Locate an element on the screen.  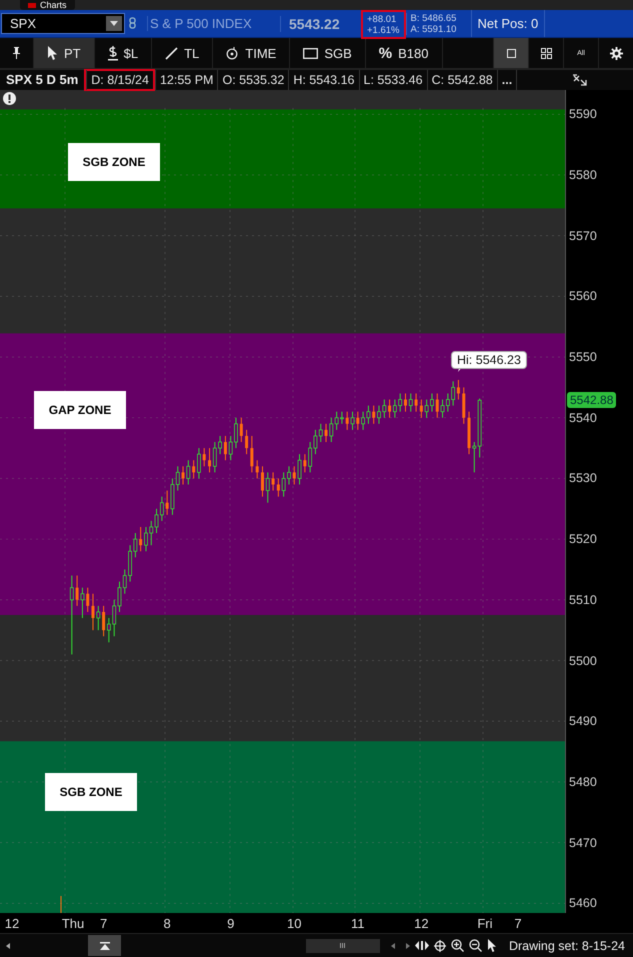
time-tick: Fri is located at coordinates (485, 923).